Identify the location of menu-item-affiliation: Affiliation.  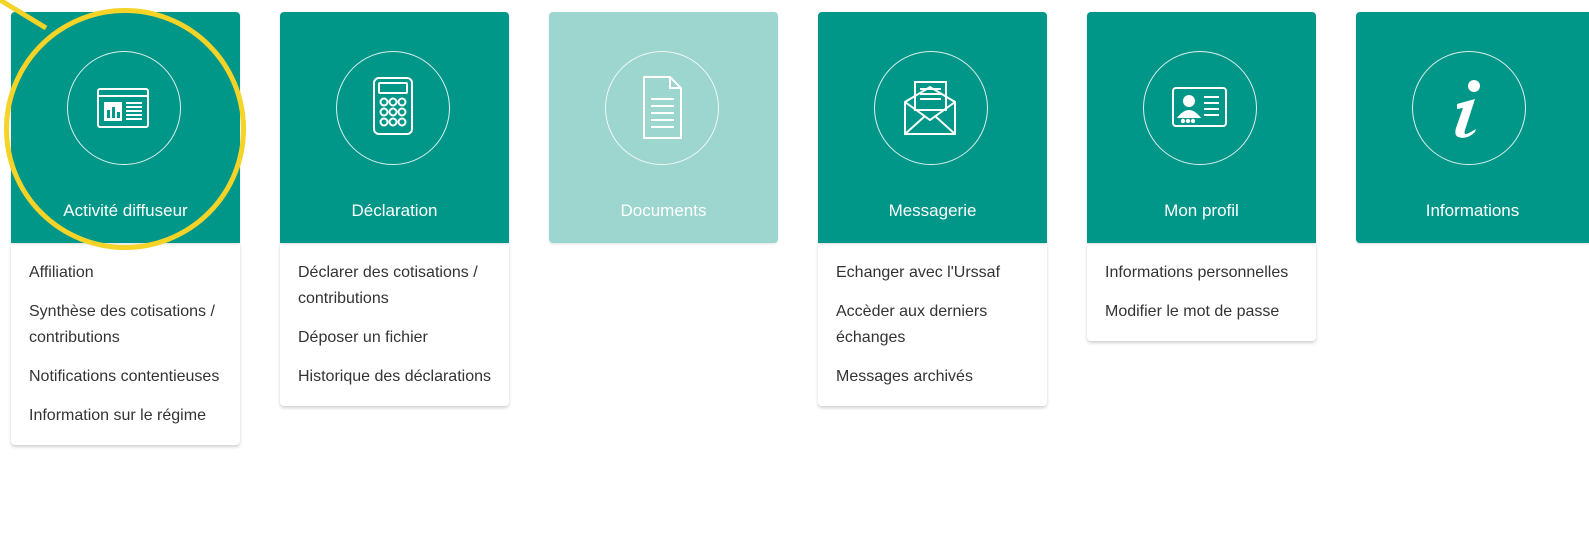
(125, 273).